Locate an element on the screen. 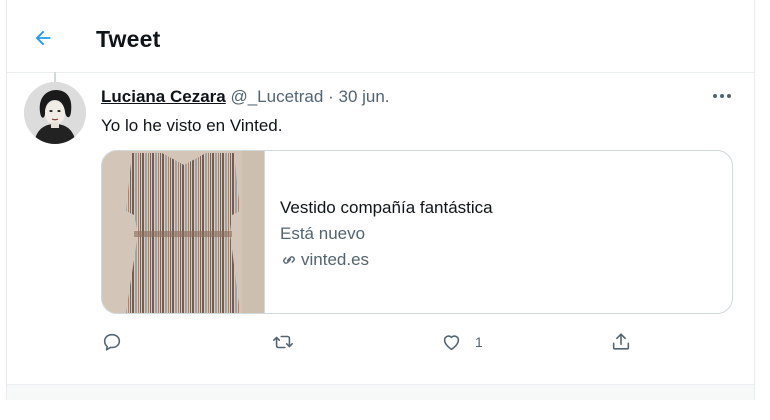 The height and width of the screenshot is (420, 770). back-button is located at coordinates (43, 38).